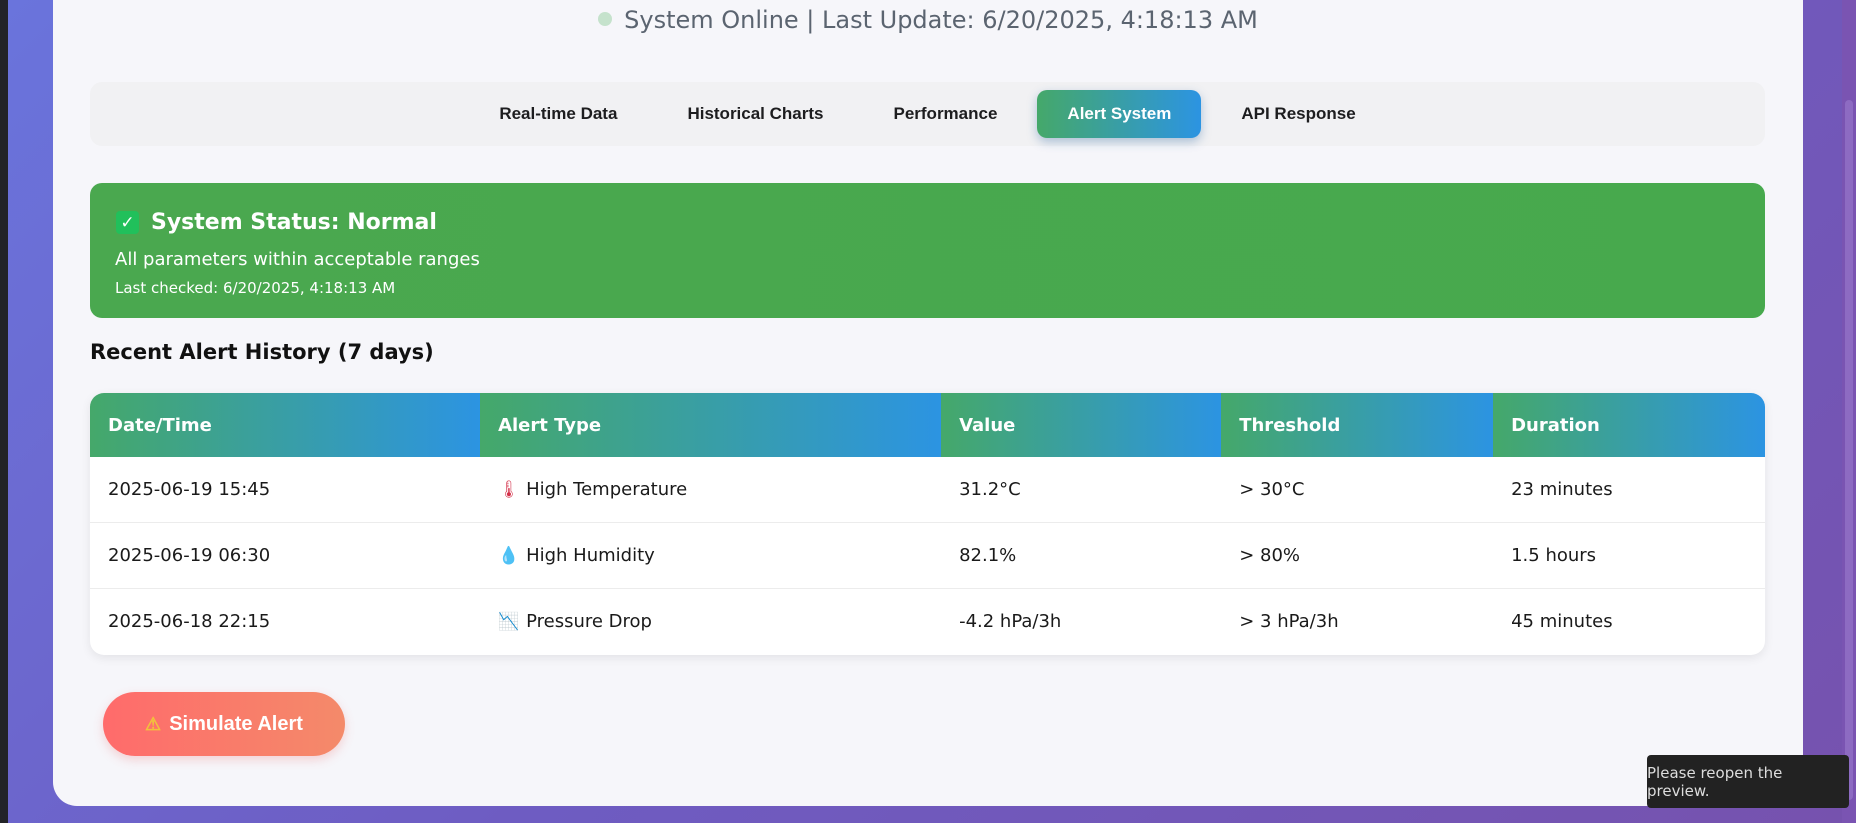  What do you see at coordinates (294, 222) in the screenshot?
I see `status-title-text: System Status: Normal` at bounding box center [294, 222].